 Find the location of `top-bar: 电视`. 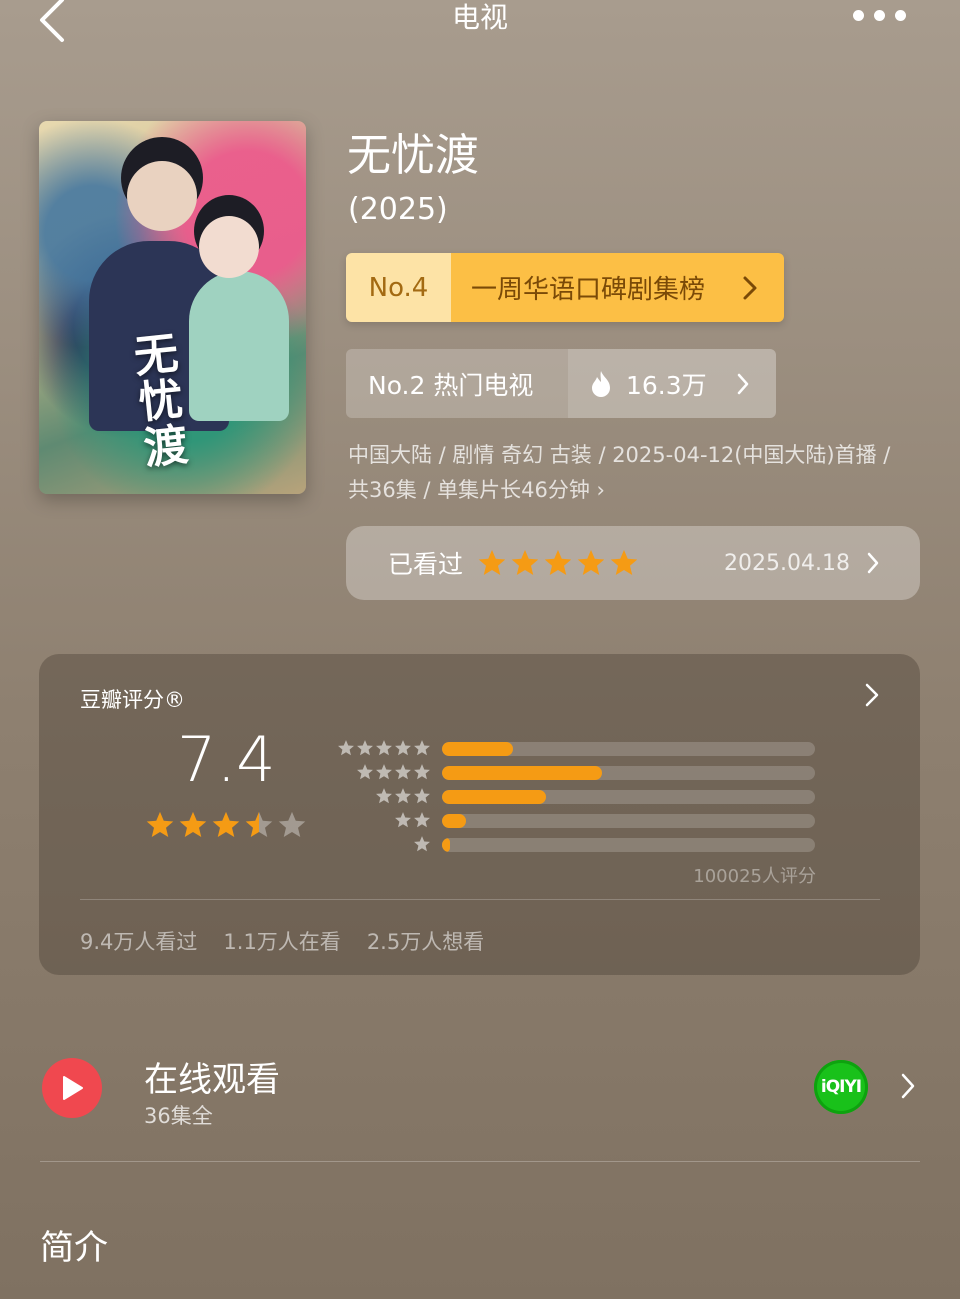

top-bar: 电视 is located at coordinates (480, 22).